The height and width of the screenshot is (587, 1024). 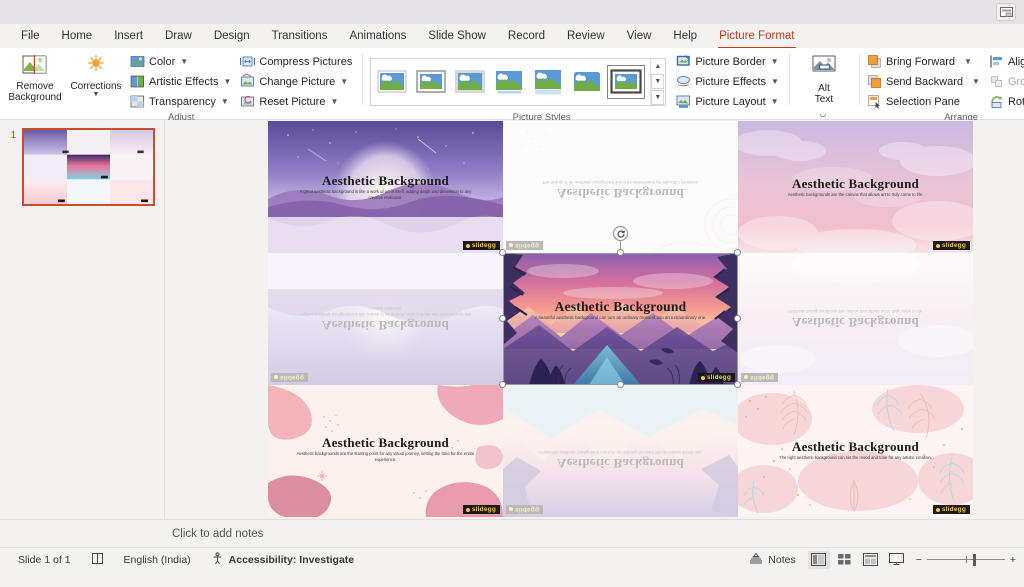 What do you see at coordinates (620, 252) in the screenshot?
I see `resize-handle-n` at bounding box center [620, 252].